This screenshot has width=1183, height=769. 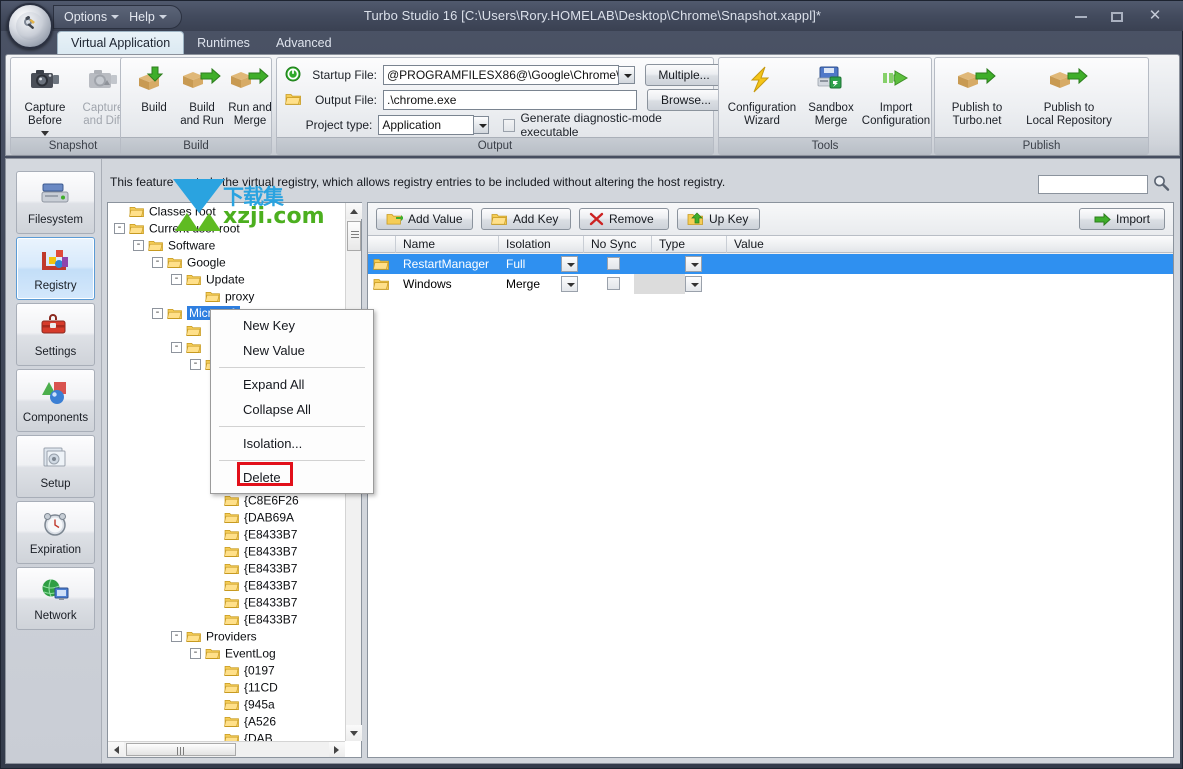 What do you see at coordinates (480, 125) in the screenshot?
I see `project-type-dropdown-button` at bounding box center [480, 125].